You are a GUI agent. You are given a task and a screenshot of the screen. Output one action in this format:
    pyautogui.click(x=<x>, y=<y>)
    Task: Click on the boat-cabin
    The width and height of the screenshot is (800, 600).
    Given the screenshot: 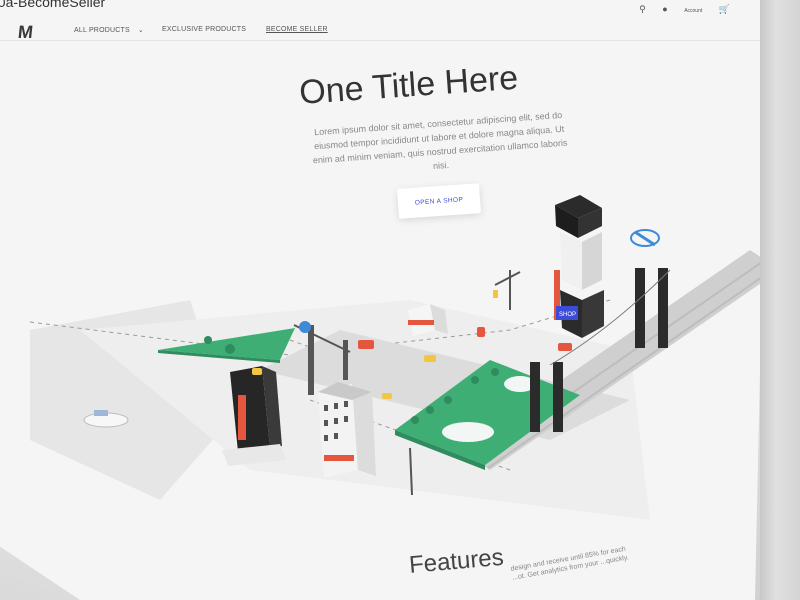 What is the action you would take?
    pyautogui.click(x=101, y=413)
    